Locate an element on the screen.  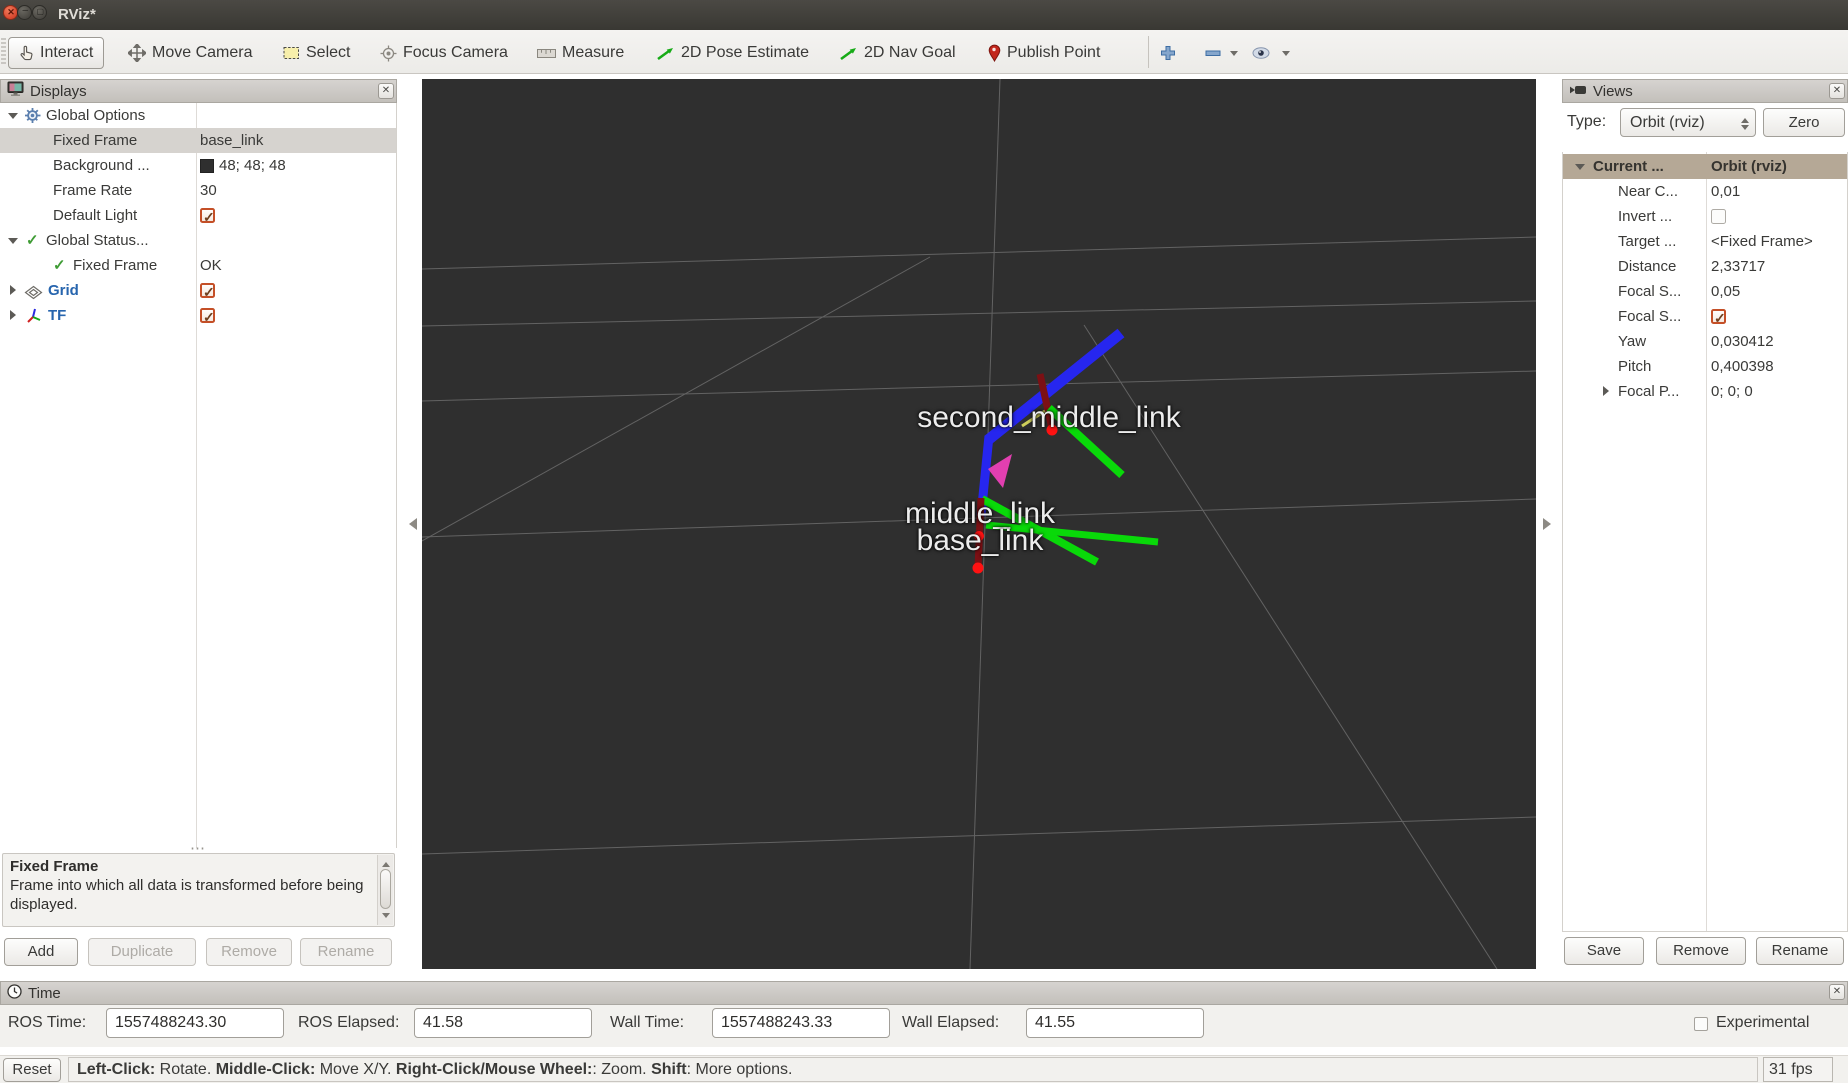
add-tool-button is located at coordinates (1168, 53).